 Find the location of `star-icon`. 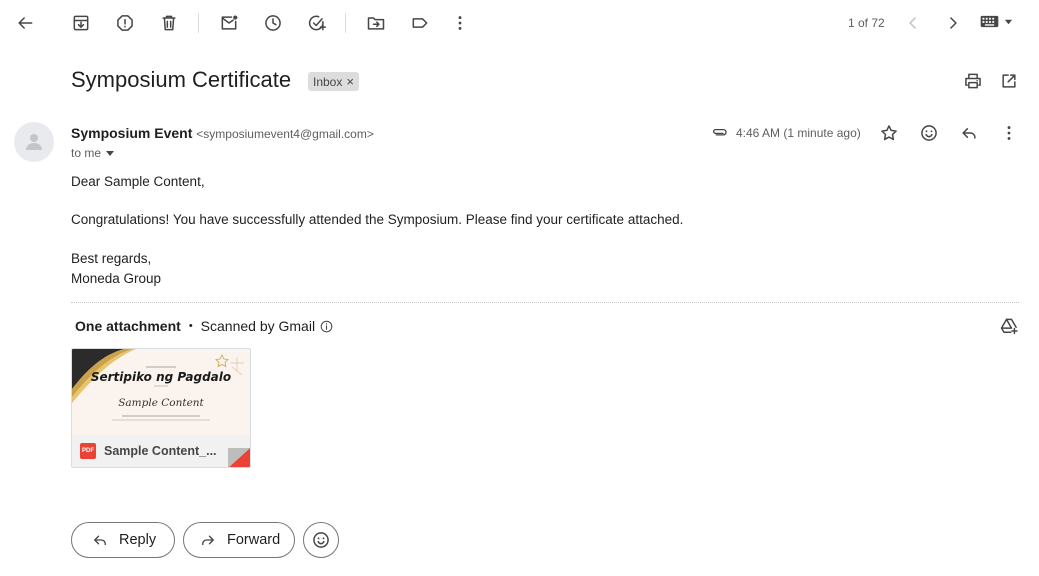

star-icon is located at coordinates (889, 133).